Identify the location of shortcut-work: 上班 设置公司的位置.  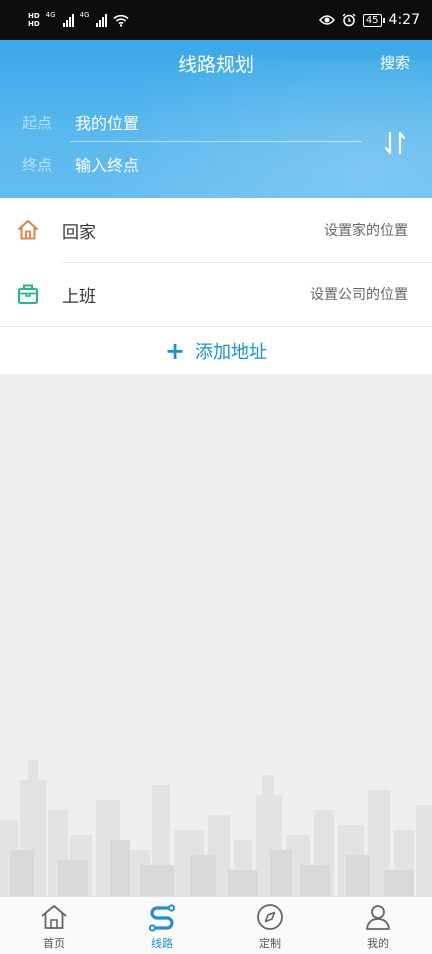
(216, 294).